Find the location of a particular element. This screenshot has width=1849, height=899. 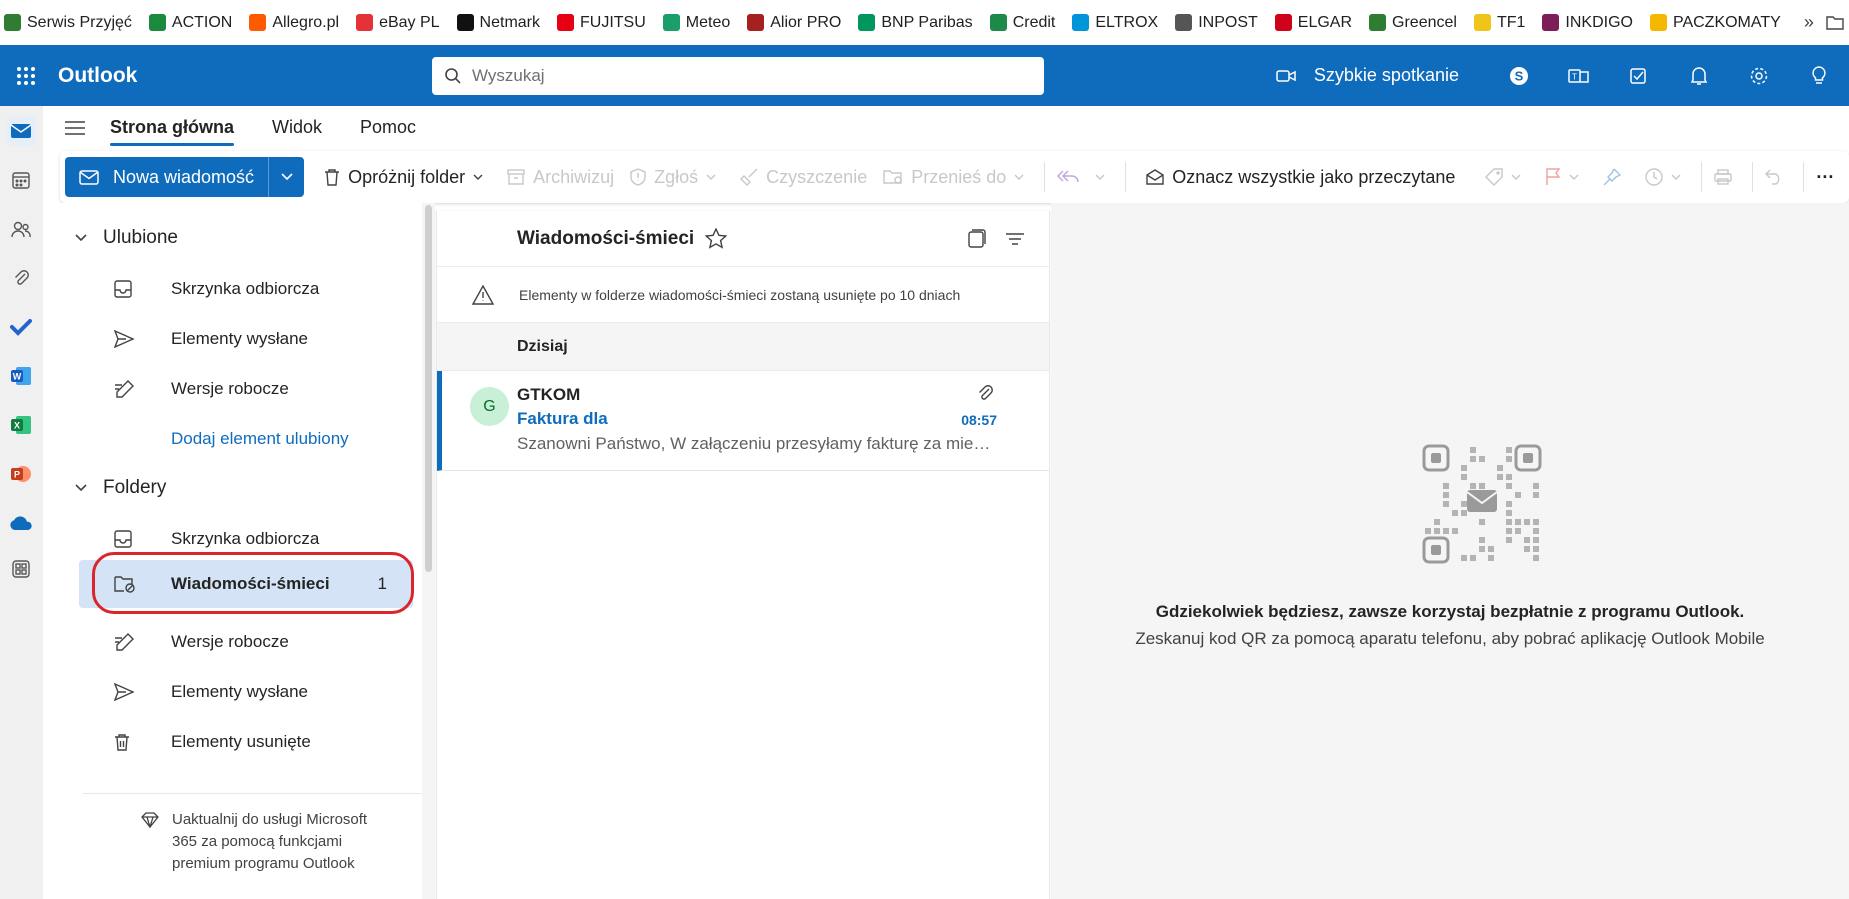

hamburger-menu-icon is located at coordinates (87, 128).